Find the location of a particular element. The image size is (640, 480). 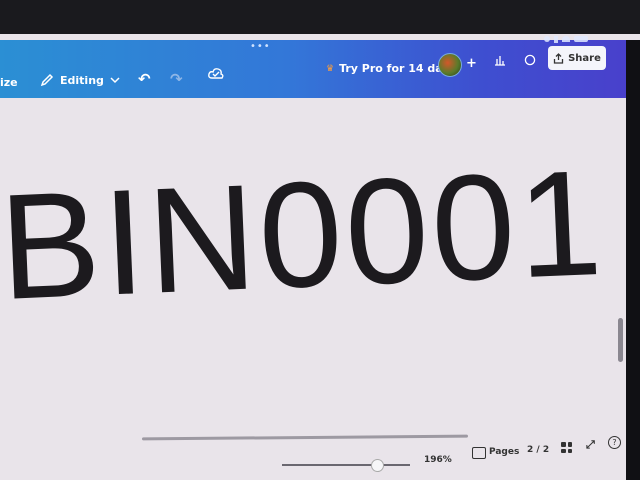

cloud-check-icon is located at coordinates (216, 73).